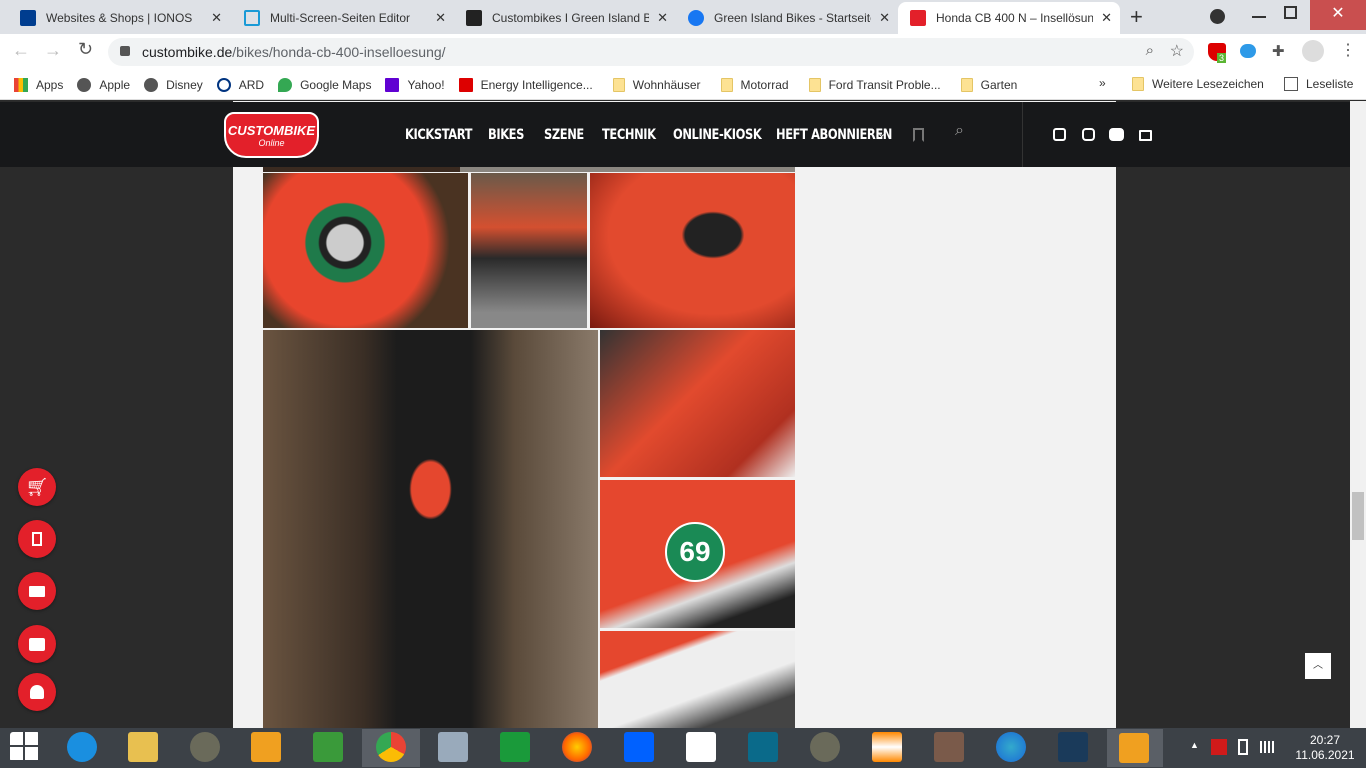 This screenshot has height=768, width=1366. What do you see at coordinates (37, 539) in the screenshot?
I see `bookmark-button` at bounding box center [37, 539].